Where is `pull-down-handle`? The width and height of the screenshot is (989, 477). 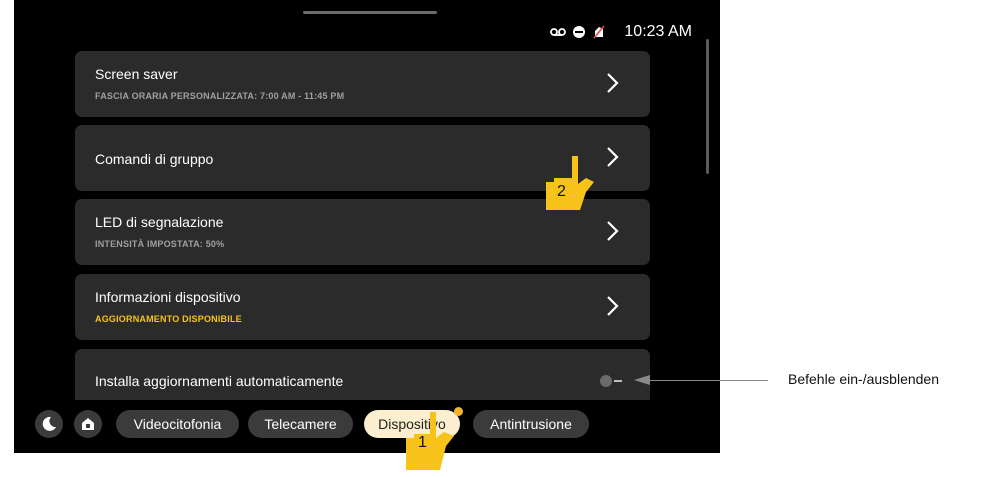 pull-down-handle is located at coordinates (370, 12).